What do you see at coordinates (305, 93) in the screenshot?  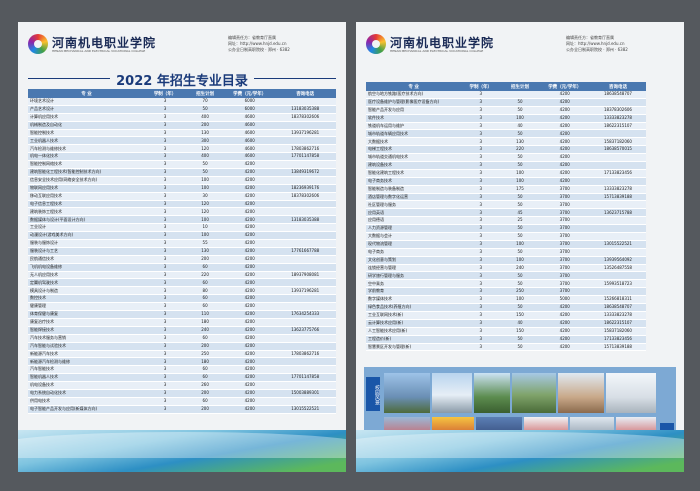 I see `column-header: 咨询电话` at bounding box center [305, 93].